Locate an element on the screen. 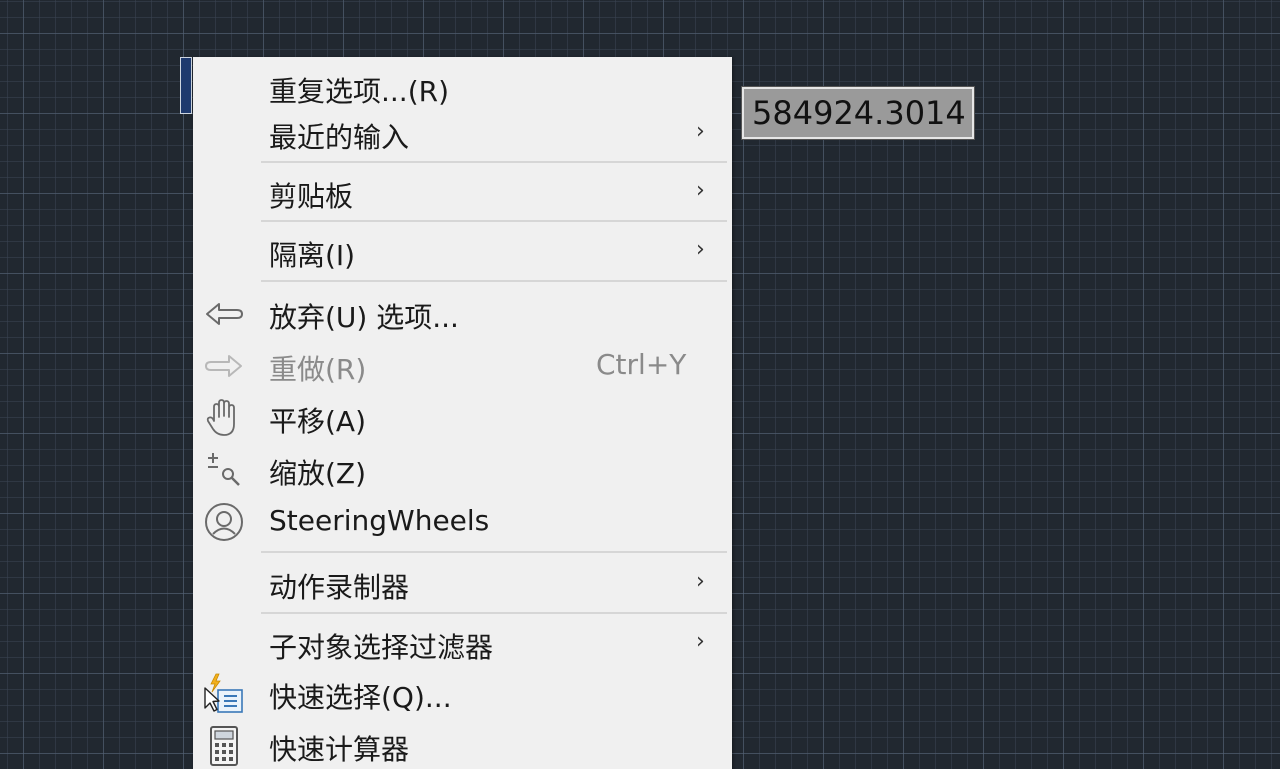  menu-item-quick-calculator: 快速计算器 is located at coordinates (462, 745).